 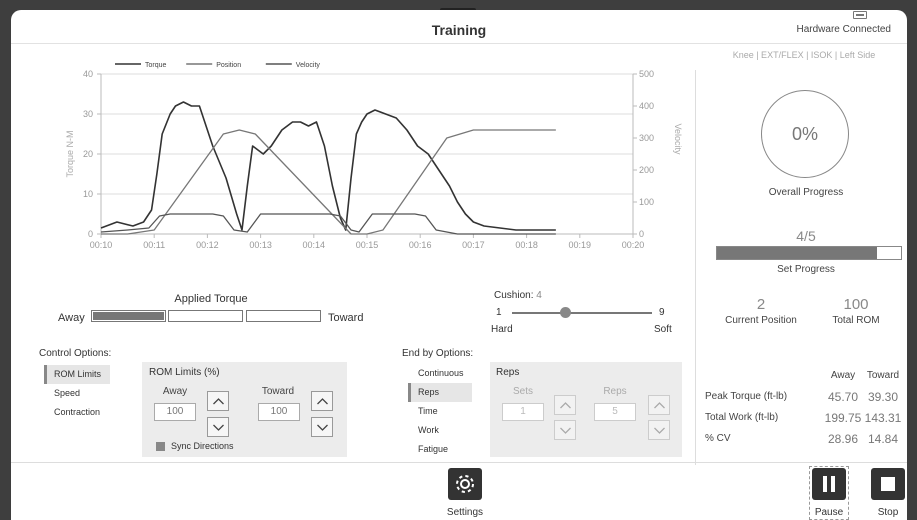 I want to click on cushion-hard-label: Hard, so click(x=502, y=329).